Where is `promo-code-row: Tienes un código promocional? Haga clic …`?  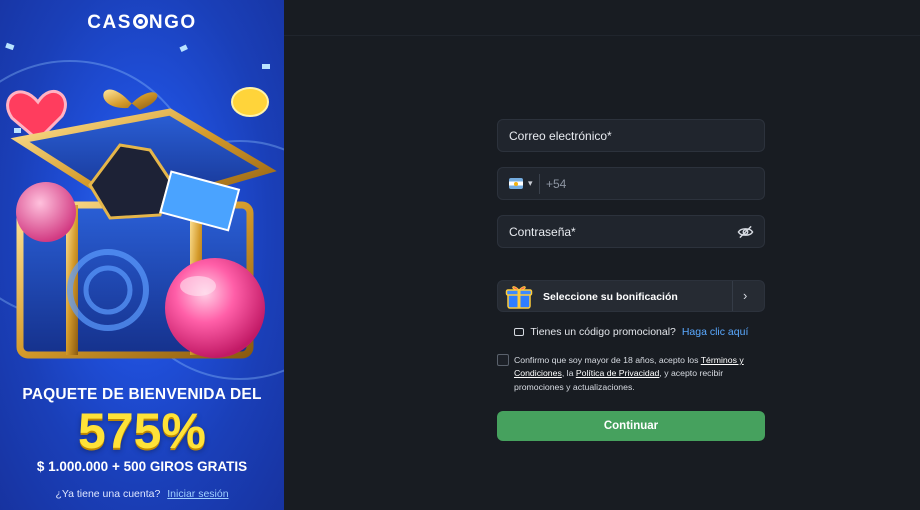 promo-code-row: Tienes un código promocional? Haga clic … is located at coordinates (631, 332).